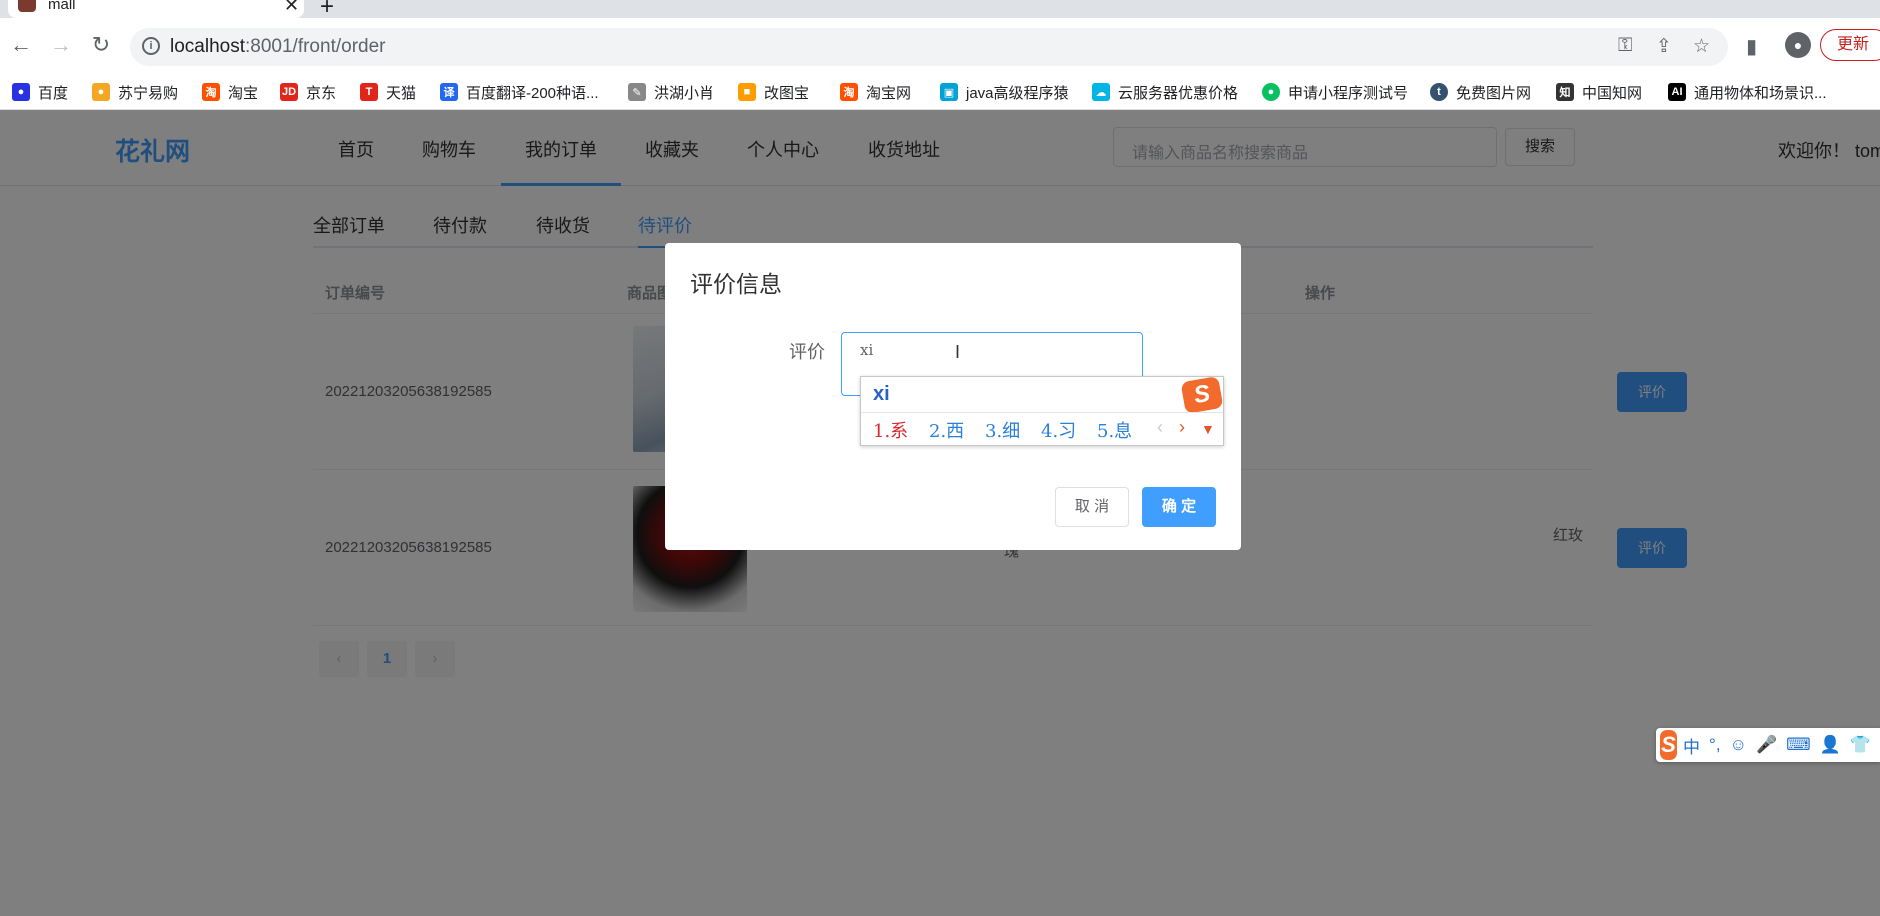 Image resolution: width=1880 pixels, height=916 pixels. Describe the element at coordinates (1691, 745) in the screenshot. I see `chinese-mode-icon: 中` at that location.